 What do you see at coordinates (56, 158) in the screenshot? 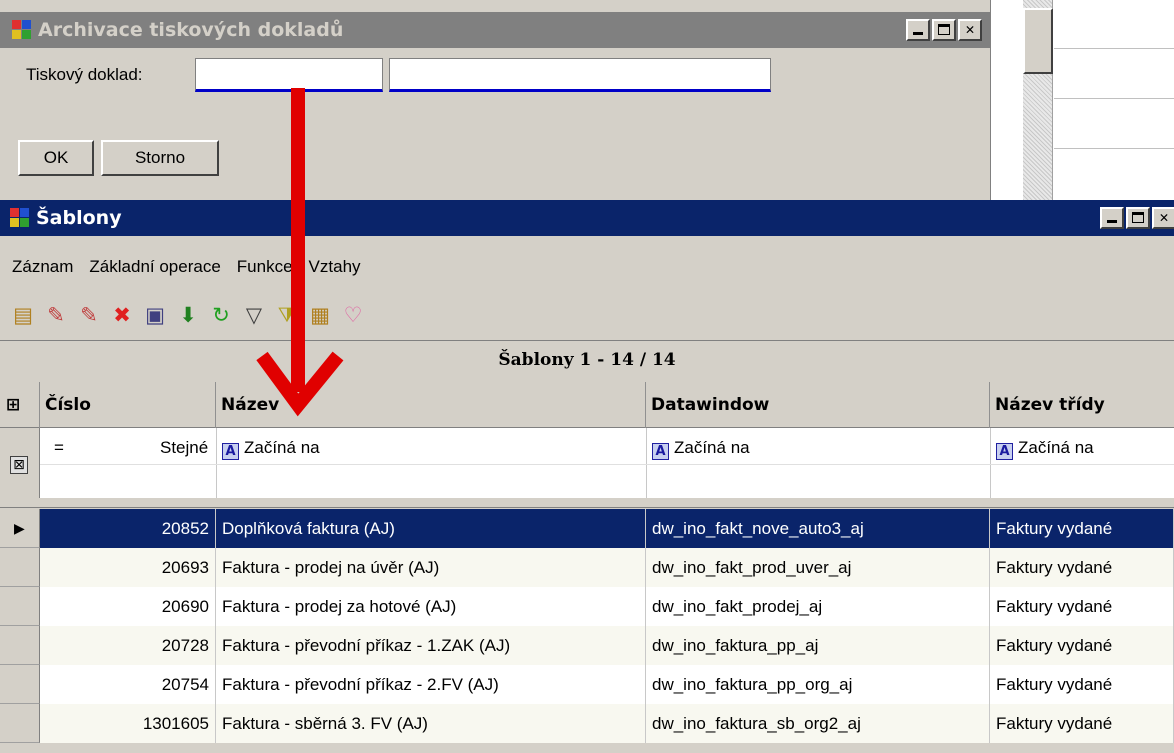
I see `ok-button: OK` at bounding box center [56, 158].